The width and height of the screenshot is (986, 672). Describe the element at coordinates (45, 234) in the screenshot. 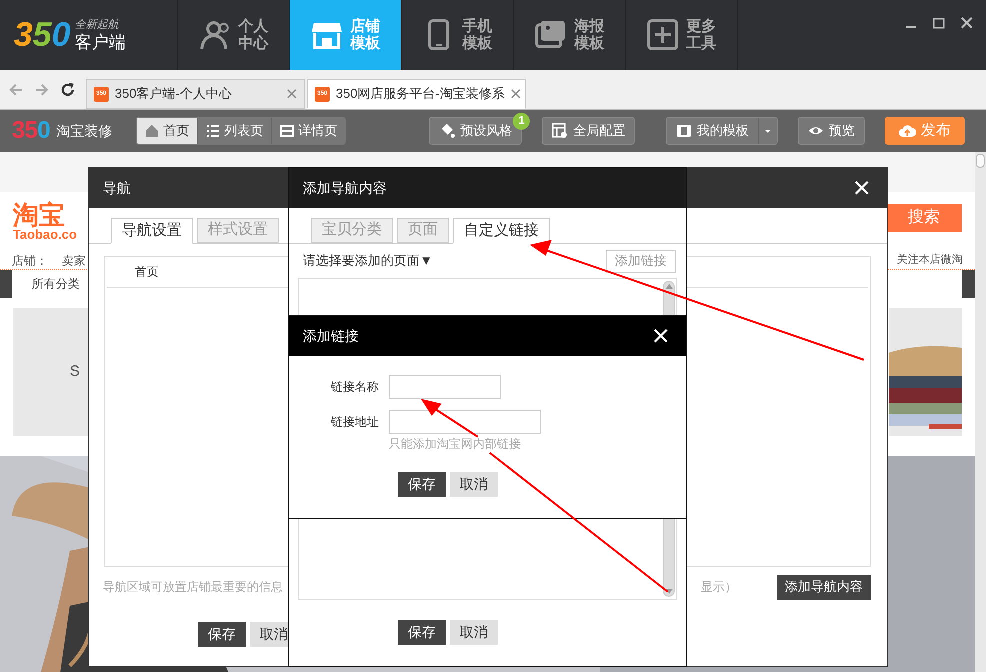

I see `store-logo-subtitle: Taobao.co` at that location.